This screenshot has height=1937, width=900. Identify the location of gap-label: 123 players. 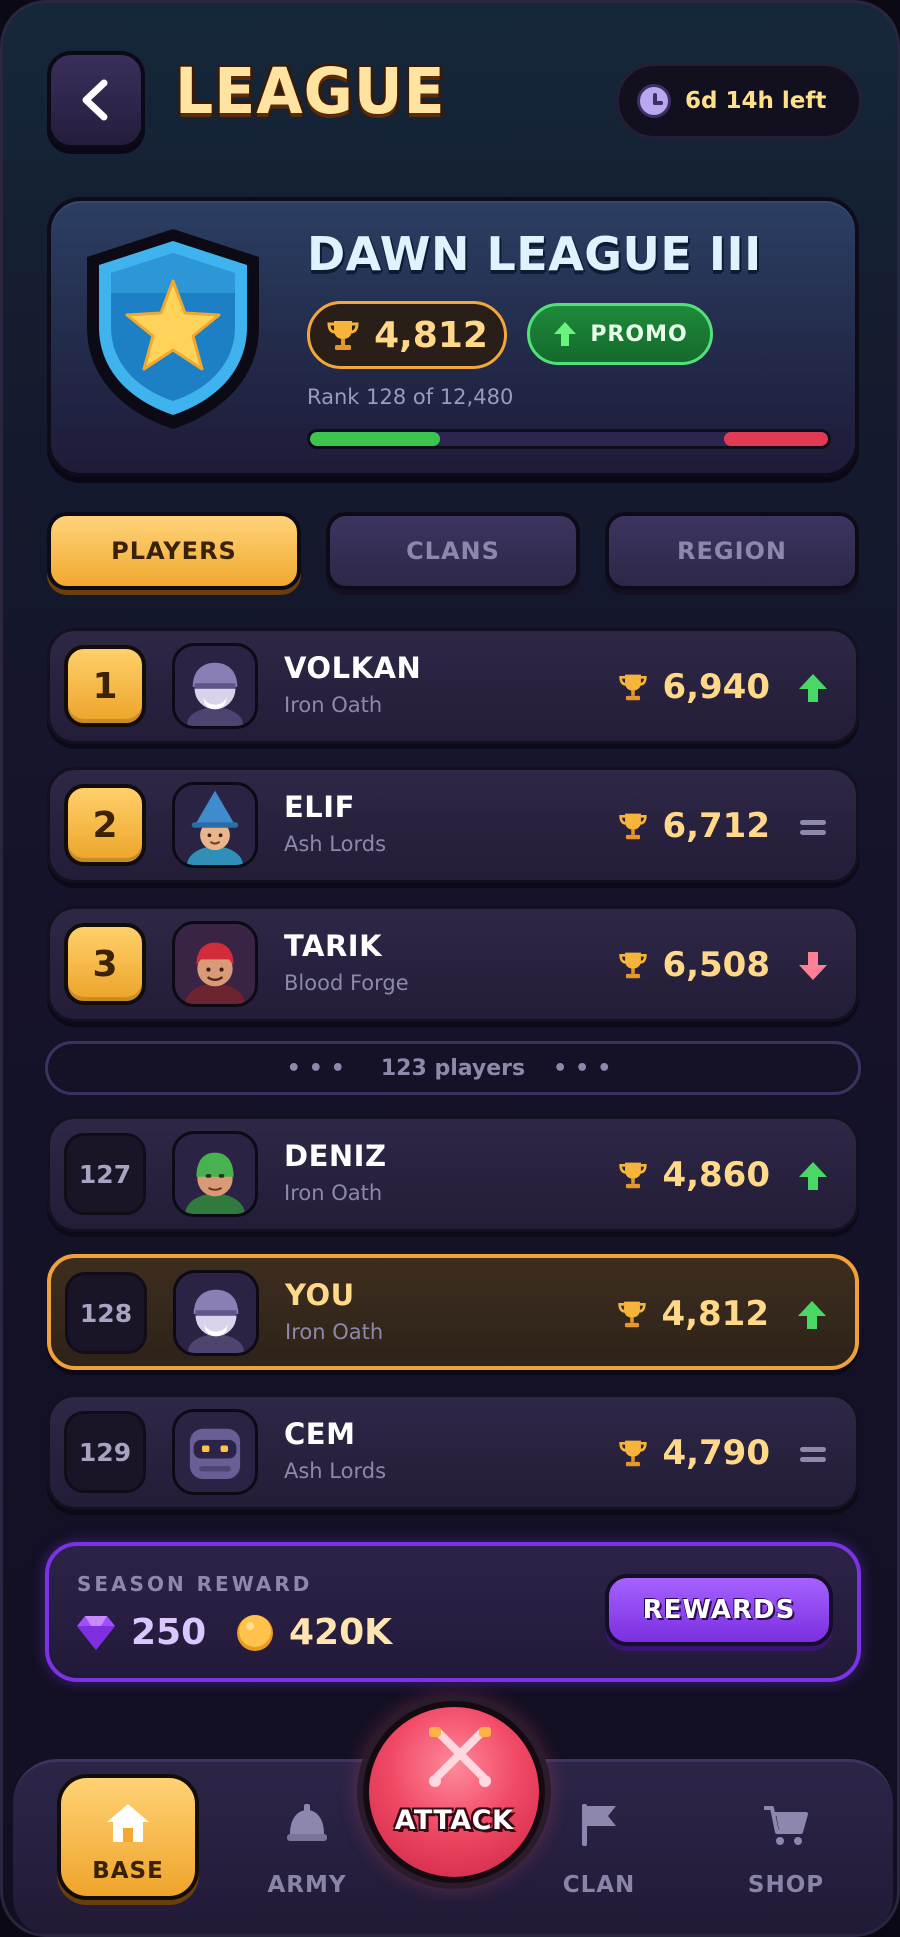
(453, 1068).